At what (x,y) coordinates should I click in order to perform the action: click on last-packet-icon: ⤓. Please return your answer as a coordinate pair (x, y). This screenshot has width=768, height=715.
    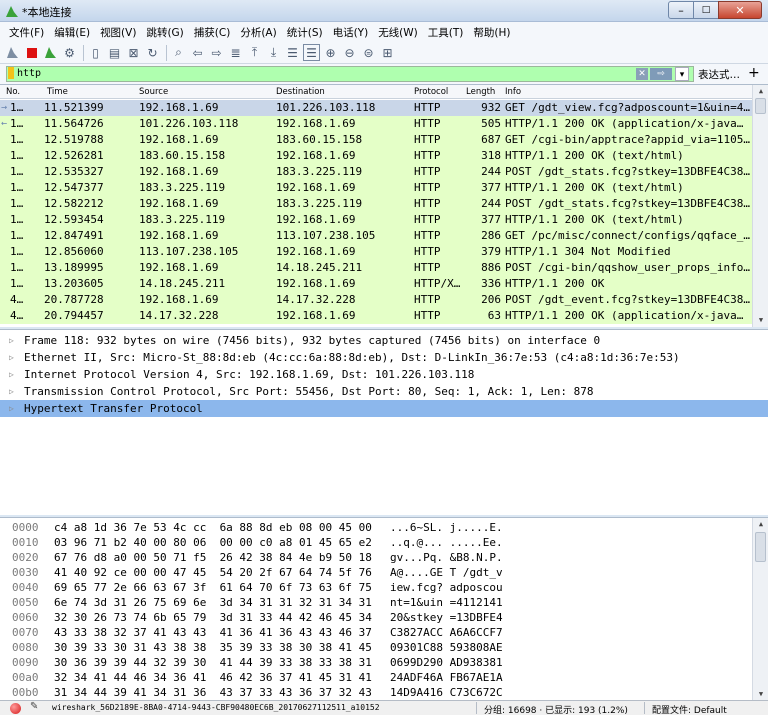
    Looking at the image, I should click on (273, 52).